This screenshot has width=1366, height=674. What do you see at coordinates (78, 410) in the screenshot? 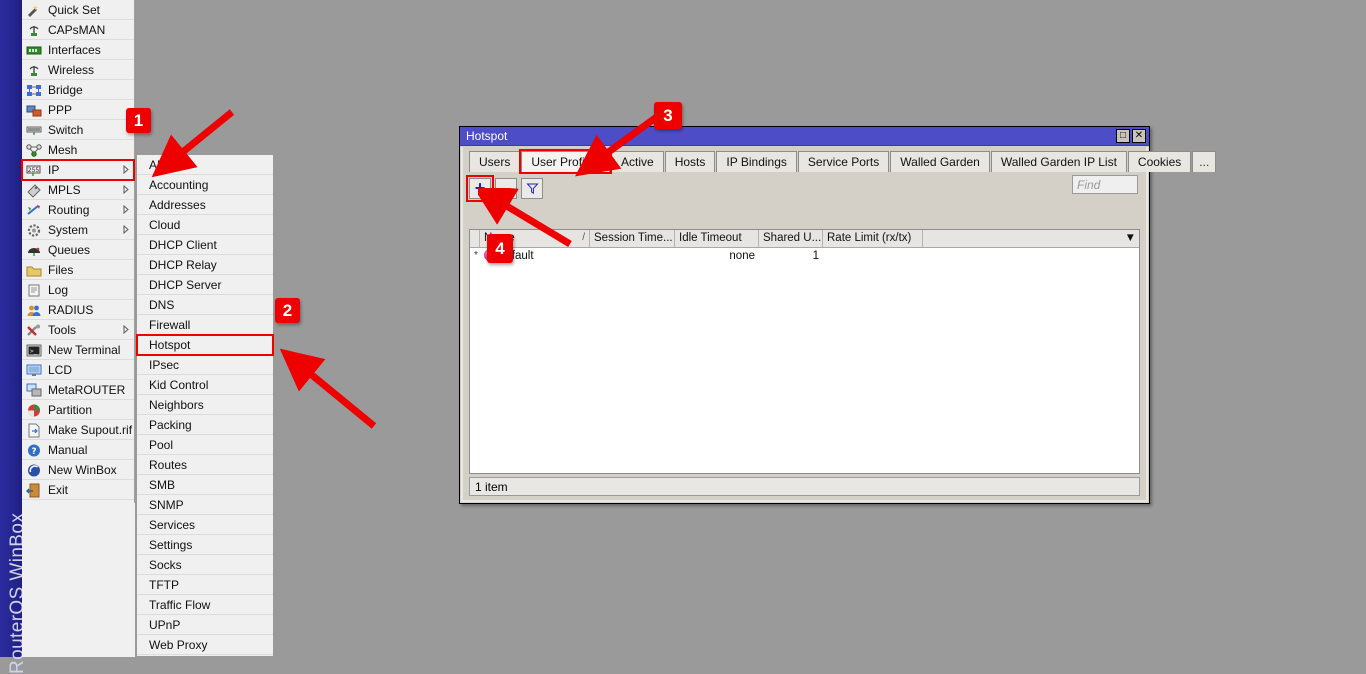
I see `main-menu-item-partition: Partition` at bounding box center [78, 410].